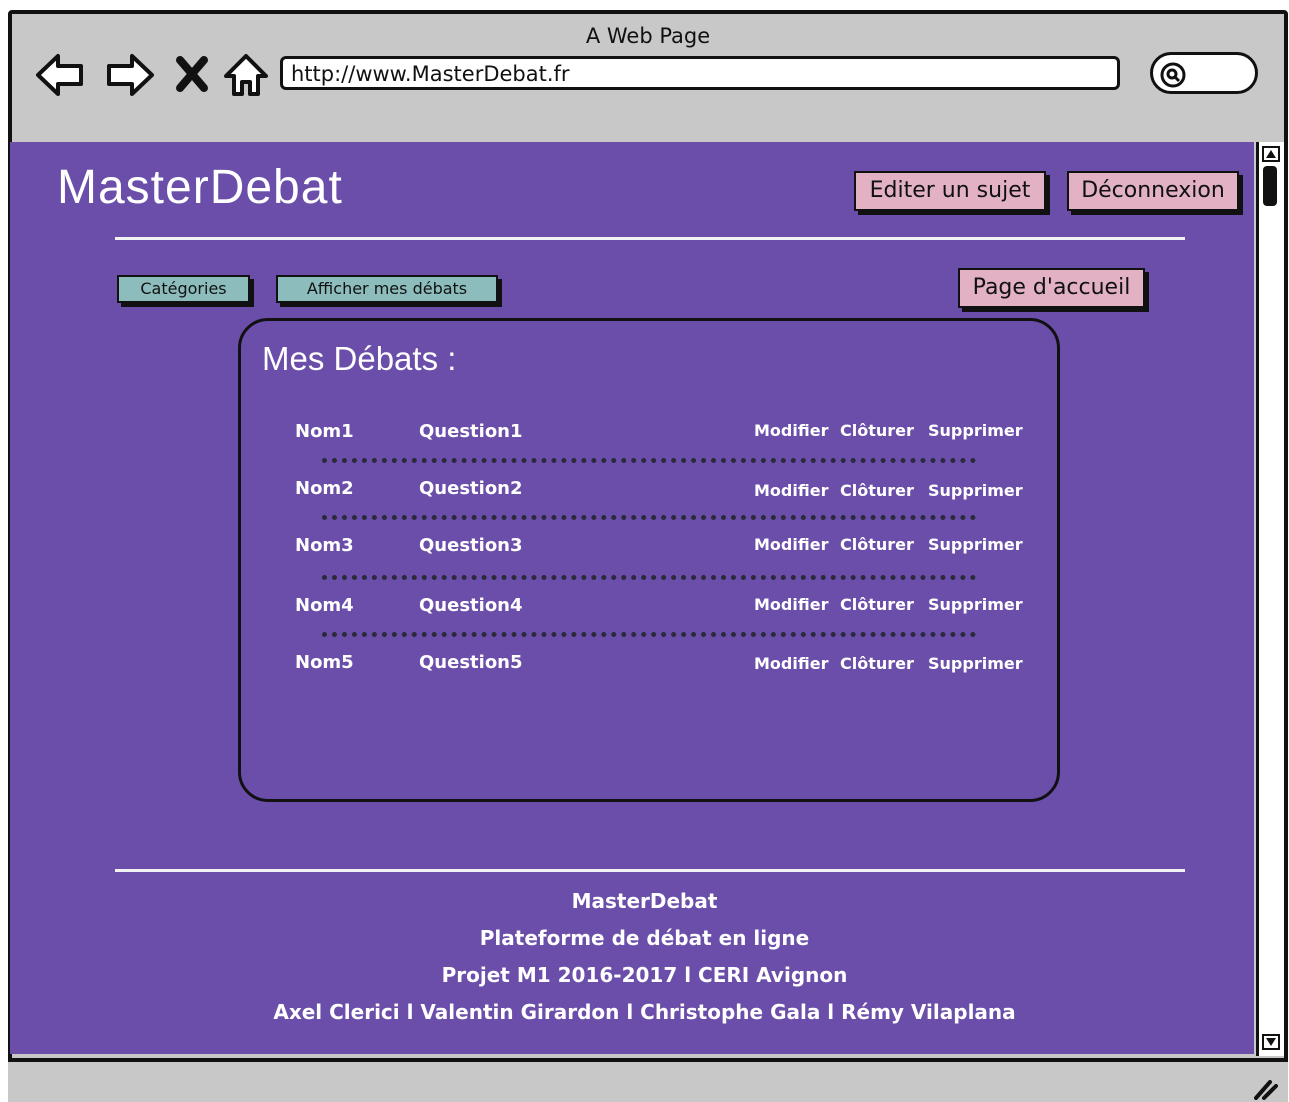 The height and width of the screenshot is (1102, 1289). Describe the element at coordinates (648, 1080) in the screenshot. I see `status-bar` at that location.